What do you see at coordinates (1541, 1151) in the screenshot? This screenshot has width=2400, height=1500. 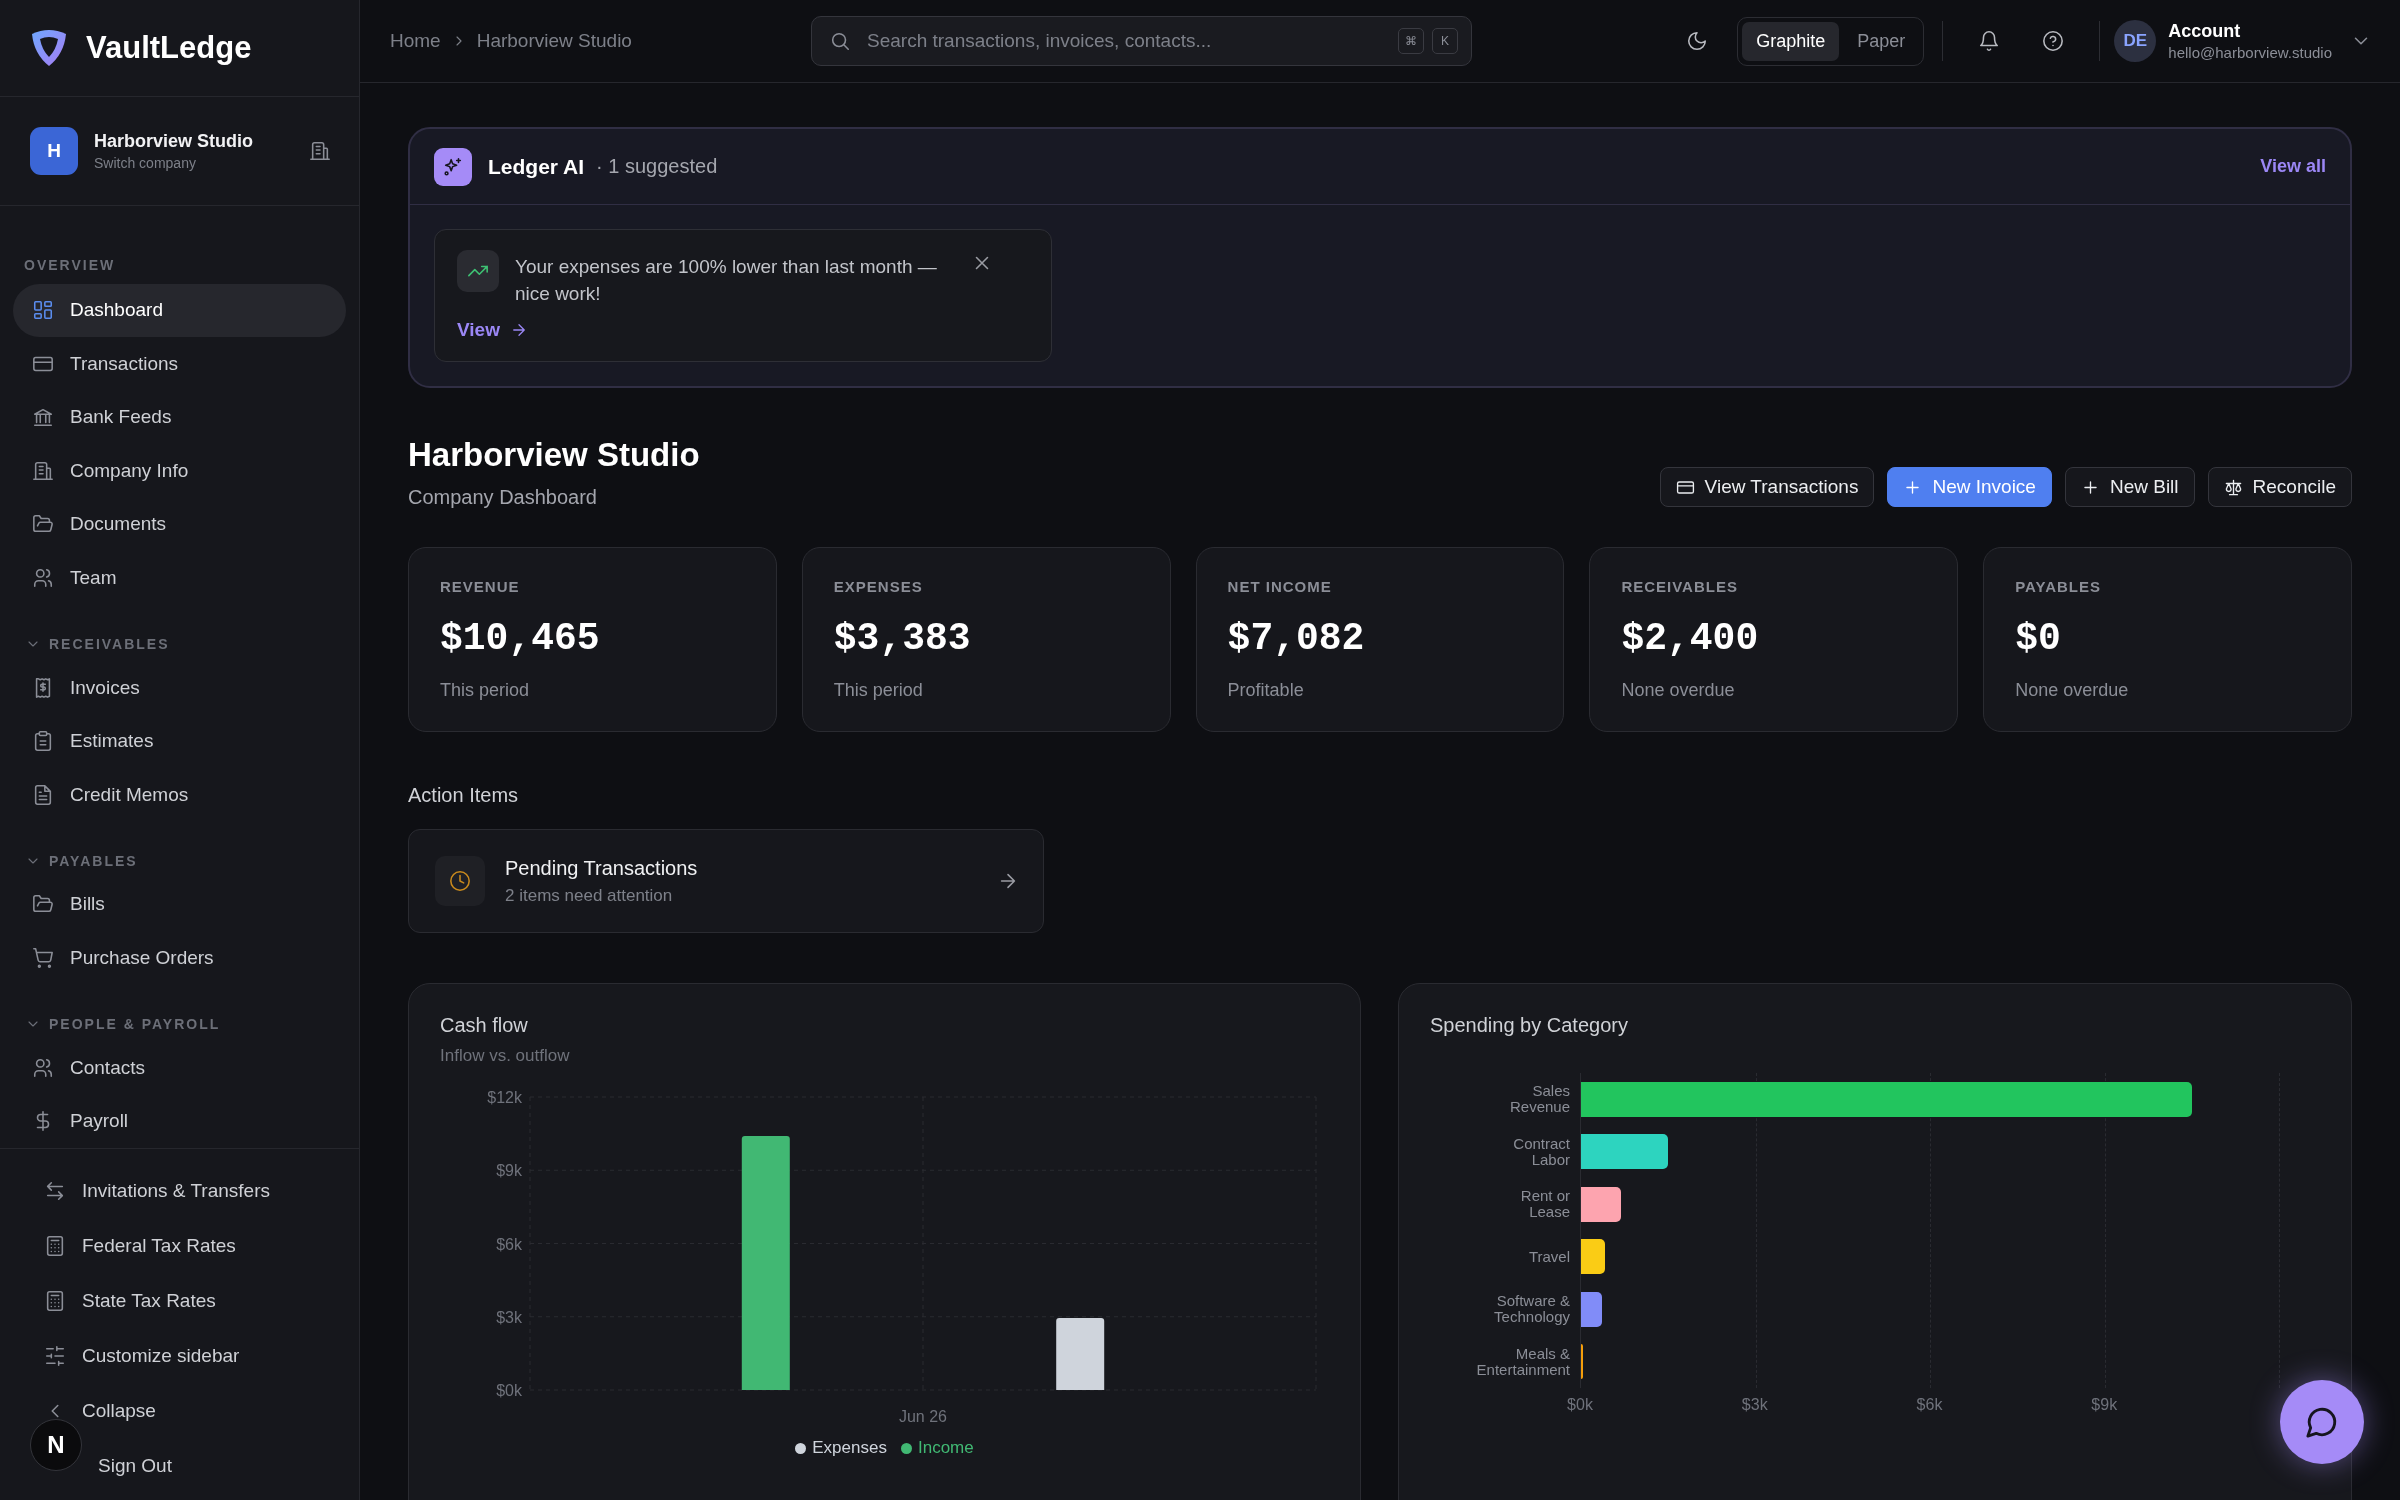 I see `axis-category-label: Contract Labor` at bounding box center [1541, 1151].